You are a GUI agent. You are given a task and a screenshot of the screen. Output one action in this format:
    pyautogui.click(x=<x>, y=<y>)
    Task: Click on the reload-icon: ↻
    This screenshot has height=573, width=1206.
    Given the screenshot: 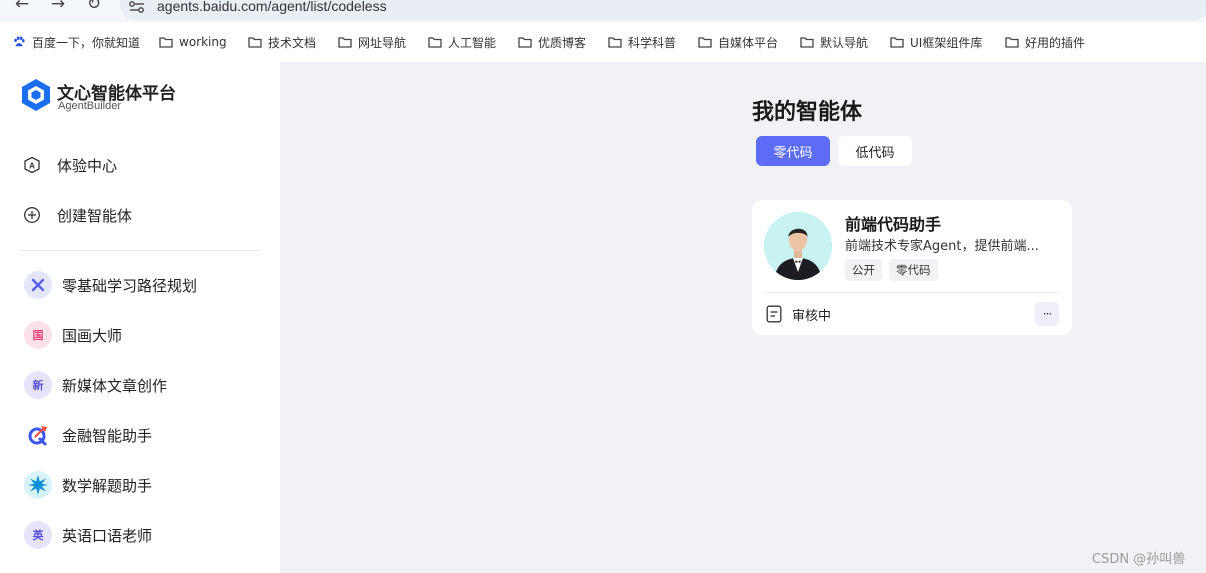 What is the action you would take?
    pyautogui.click(x=94, y=7)
    